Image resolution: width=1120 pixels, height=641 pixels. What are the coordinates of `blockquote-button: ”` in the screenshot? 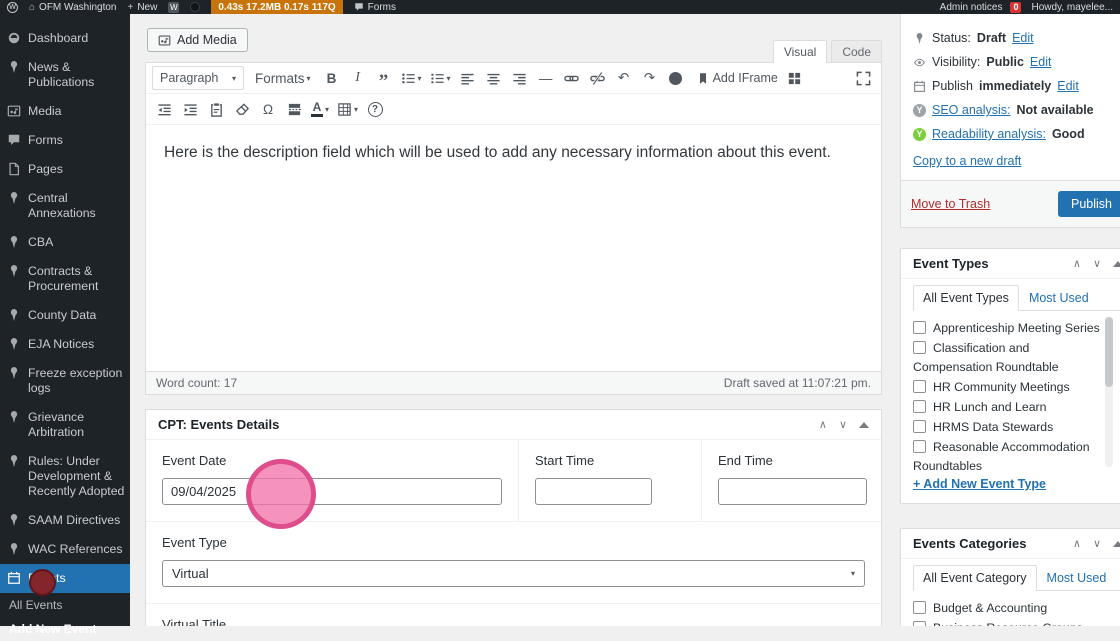 It's located at (384, 78).